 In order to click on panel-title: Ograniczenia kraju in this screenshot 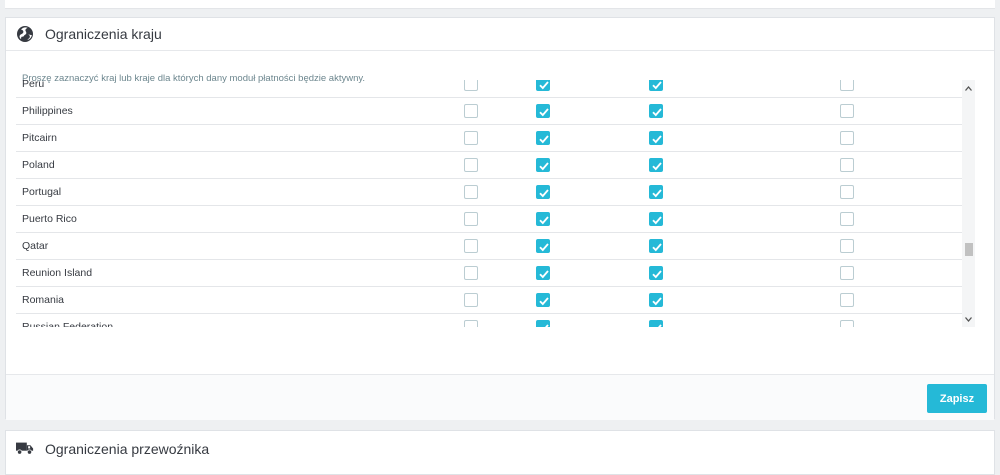, I will do `click(103, 34)`.